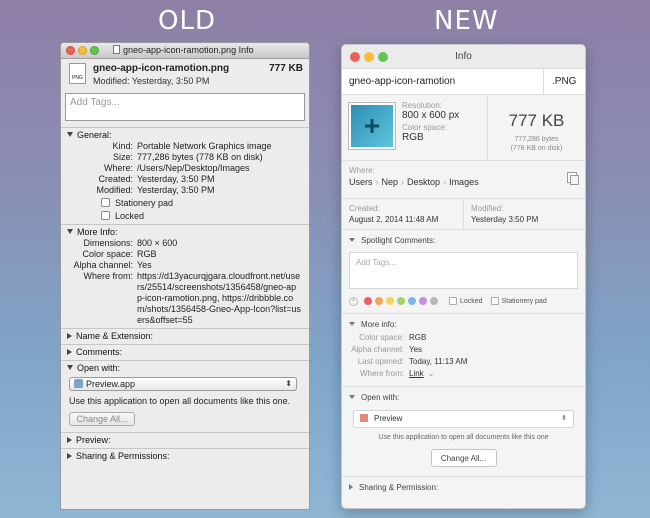 This screenshot has height=518, width=650. Describe the element at coordinates (185, 352) in the screenshot. I see `old-comments-section: Comments:` at that location.